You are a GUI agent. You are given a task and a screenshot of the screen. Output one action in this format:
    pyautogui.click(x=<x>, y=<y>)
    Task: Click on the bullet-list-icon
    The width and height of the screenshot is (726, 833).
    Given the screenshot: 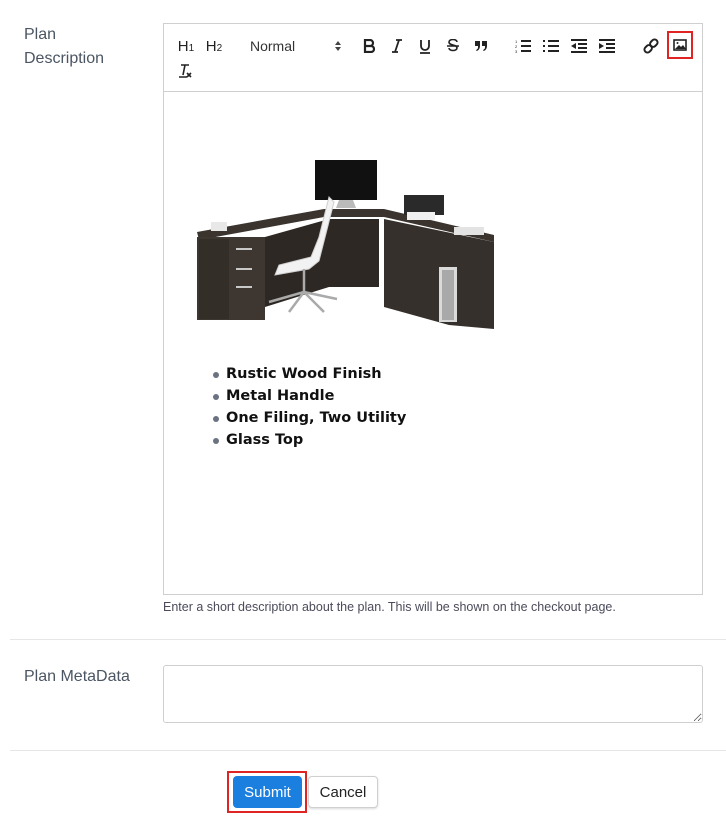 What is the action you would take?
    pyautogui.click(x=551, y=46)
    